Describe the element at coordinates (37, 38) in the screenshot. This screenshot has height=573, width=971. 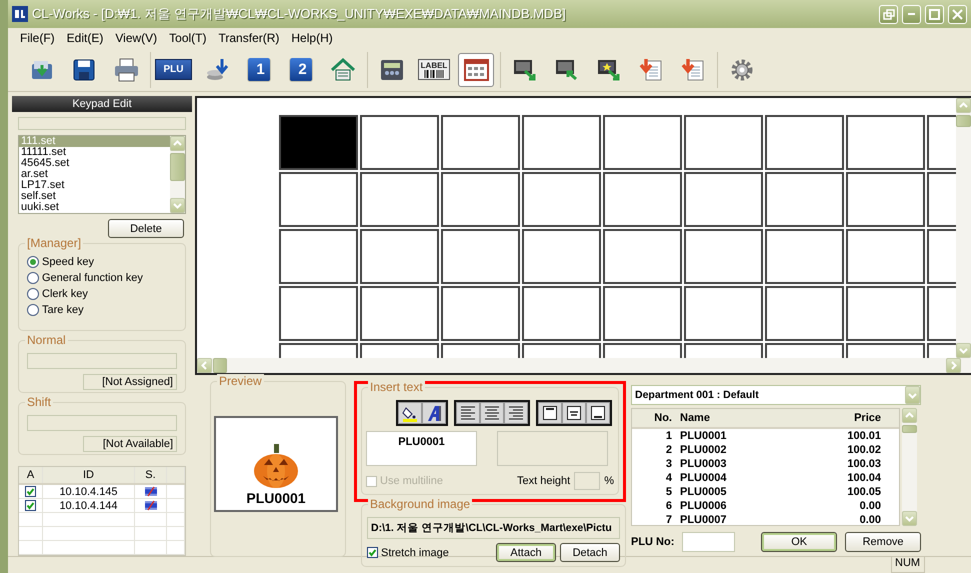
I see `menu-item: File(F)` at that location.